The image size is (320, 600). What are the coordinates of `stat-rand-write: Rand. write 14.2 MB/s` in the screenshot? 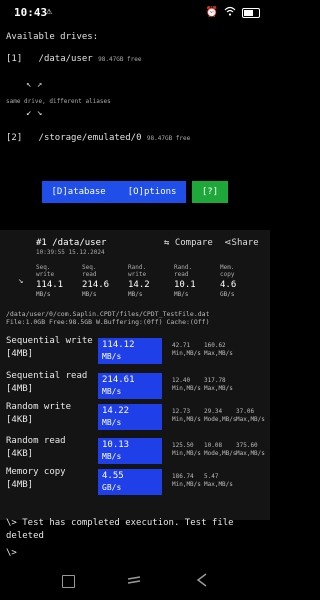 It's located at (146, 281).